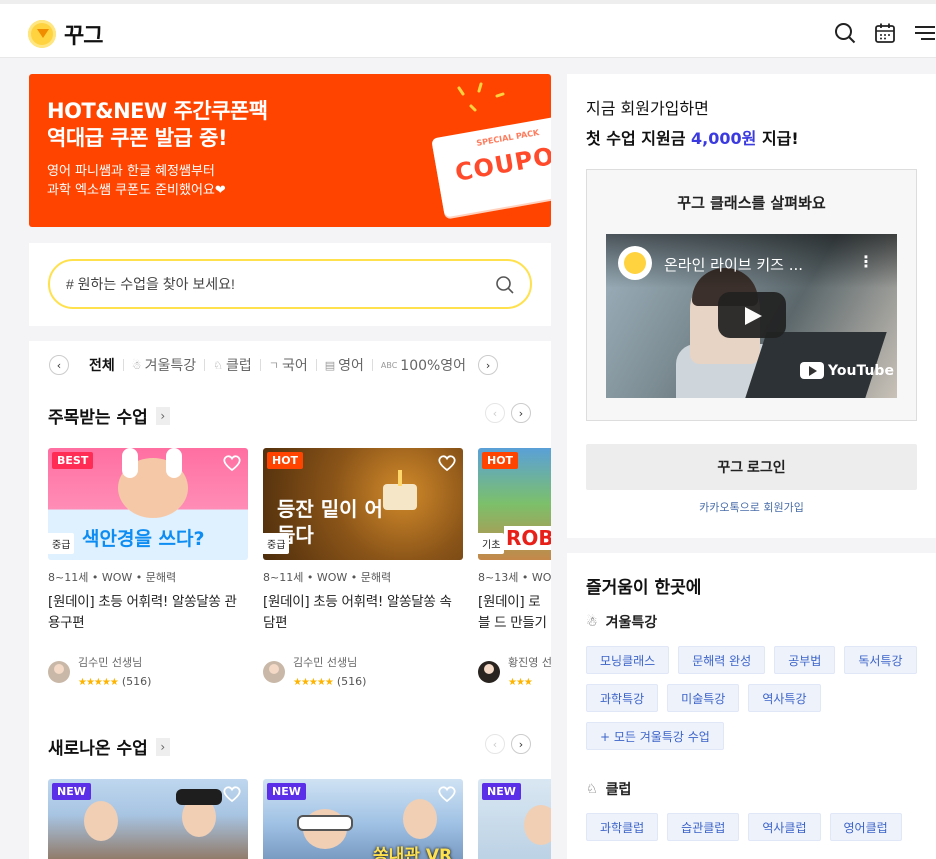  What do you see at coordinates (136, 365) in the screenshot?
I see `snowman-icon: ☃` at bounding box center [136, 365].